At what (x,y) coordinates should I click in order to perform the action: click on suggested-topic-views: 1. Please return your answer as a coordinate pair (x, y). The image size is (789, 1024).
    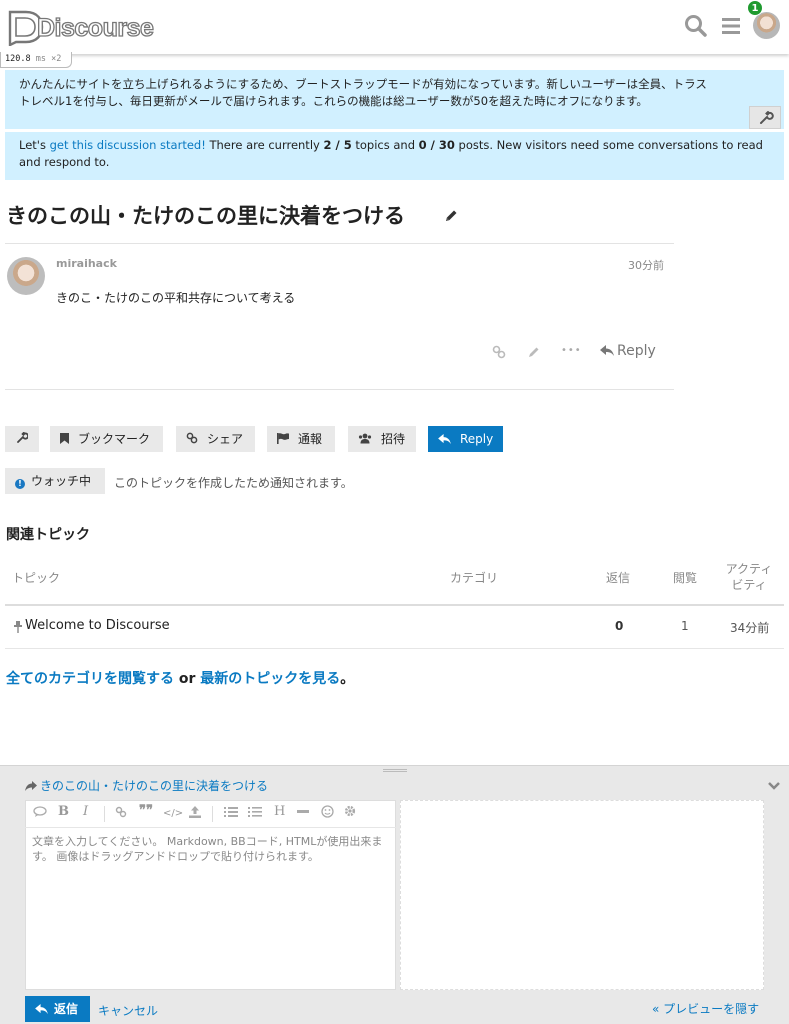
    Looking at the image, I should click on (685, 626).